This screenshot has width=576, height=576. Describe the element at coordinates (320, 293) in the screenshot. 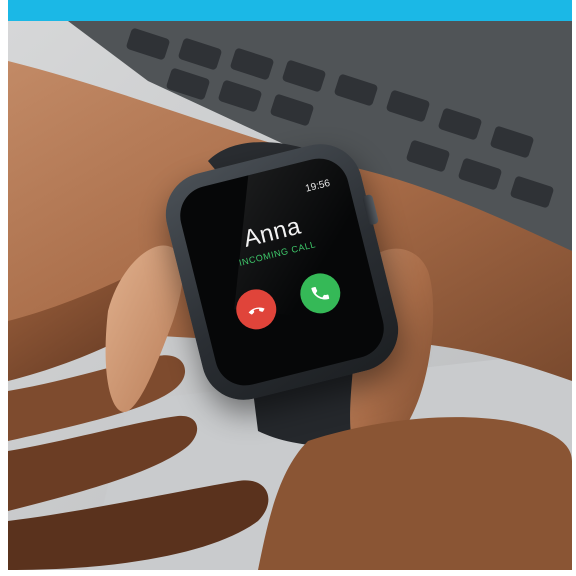

I see `phone-icon` at that location.